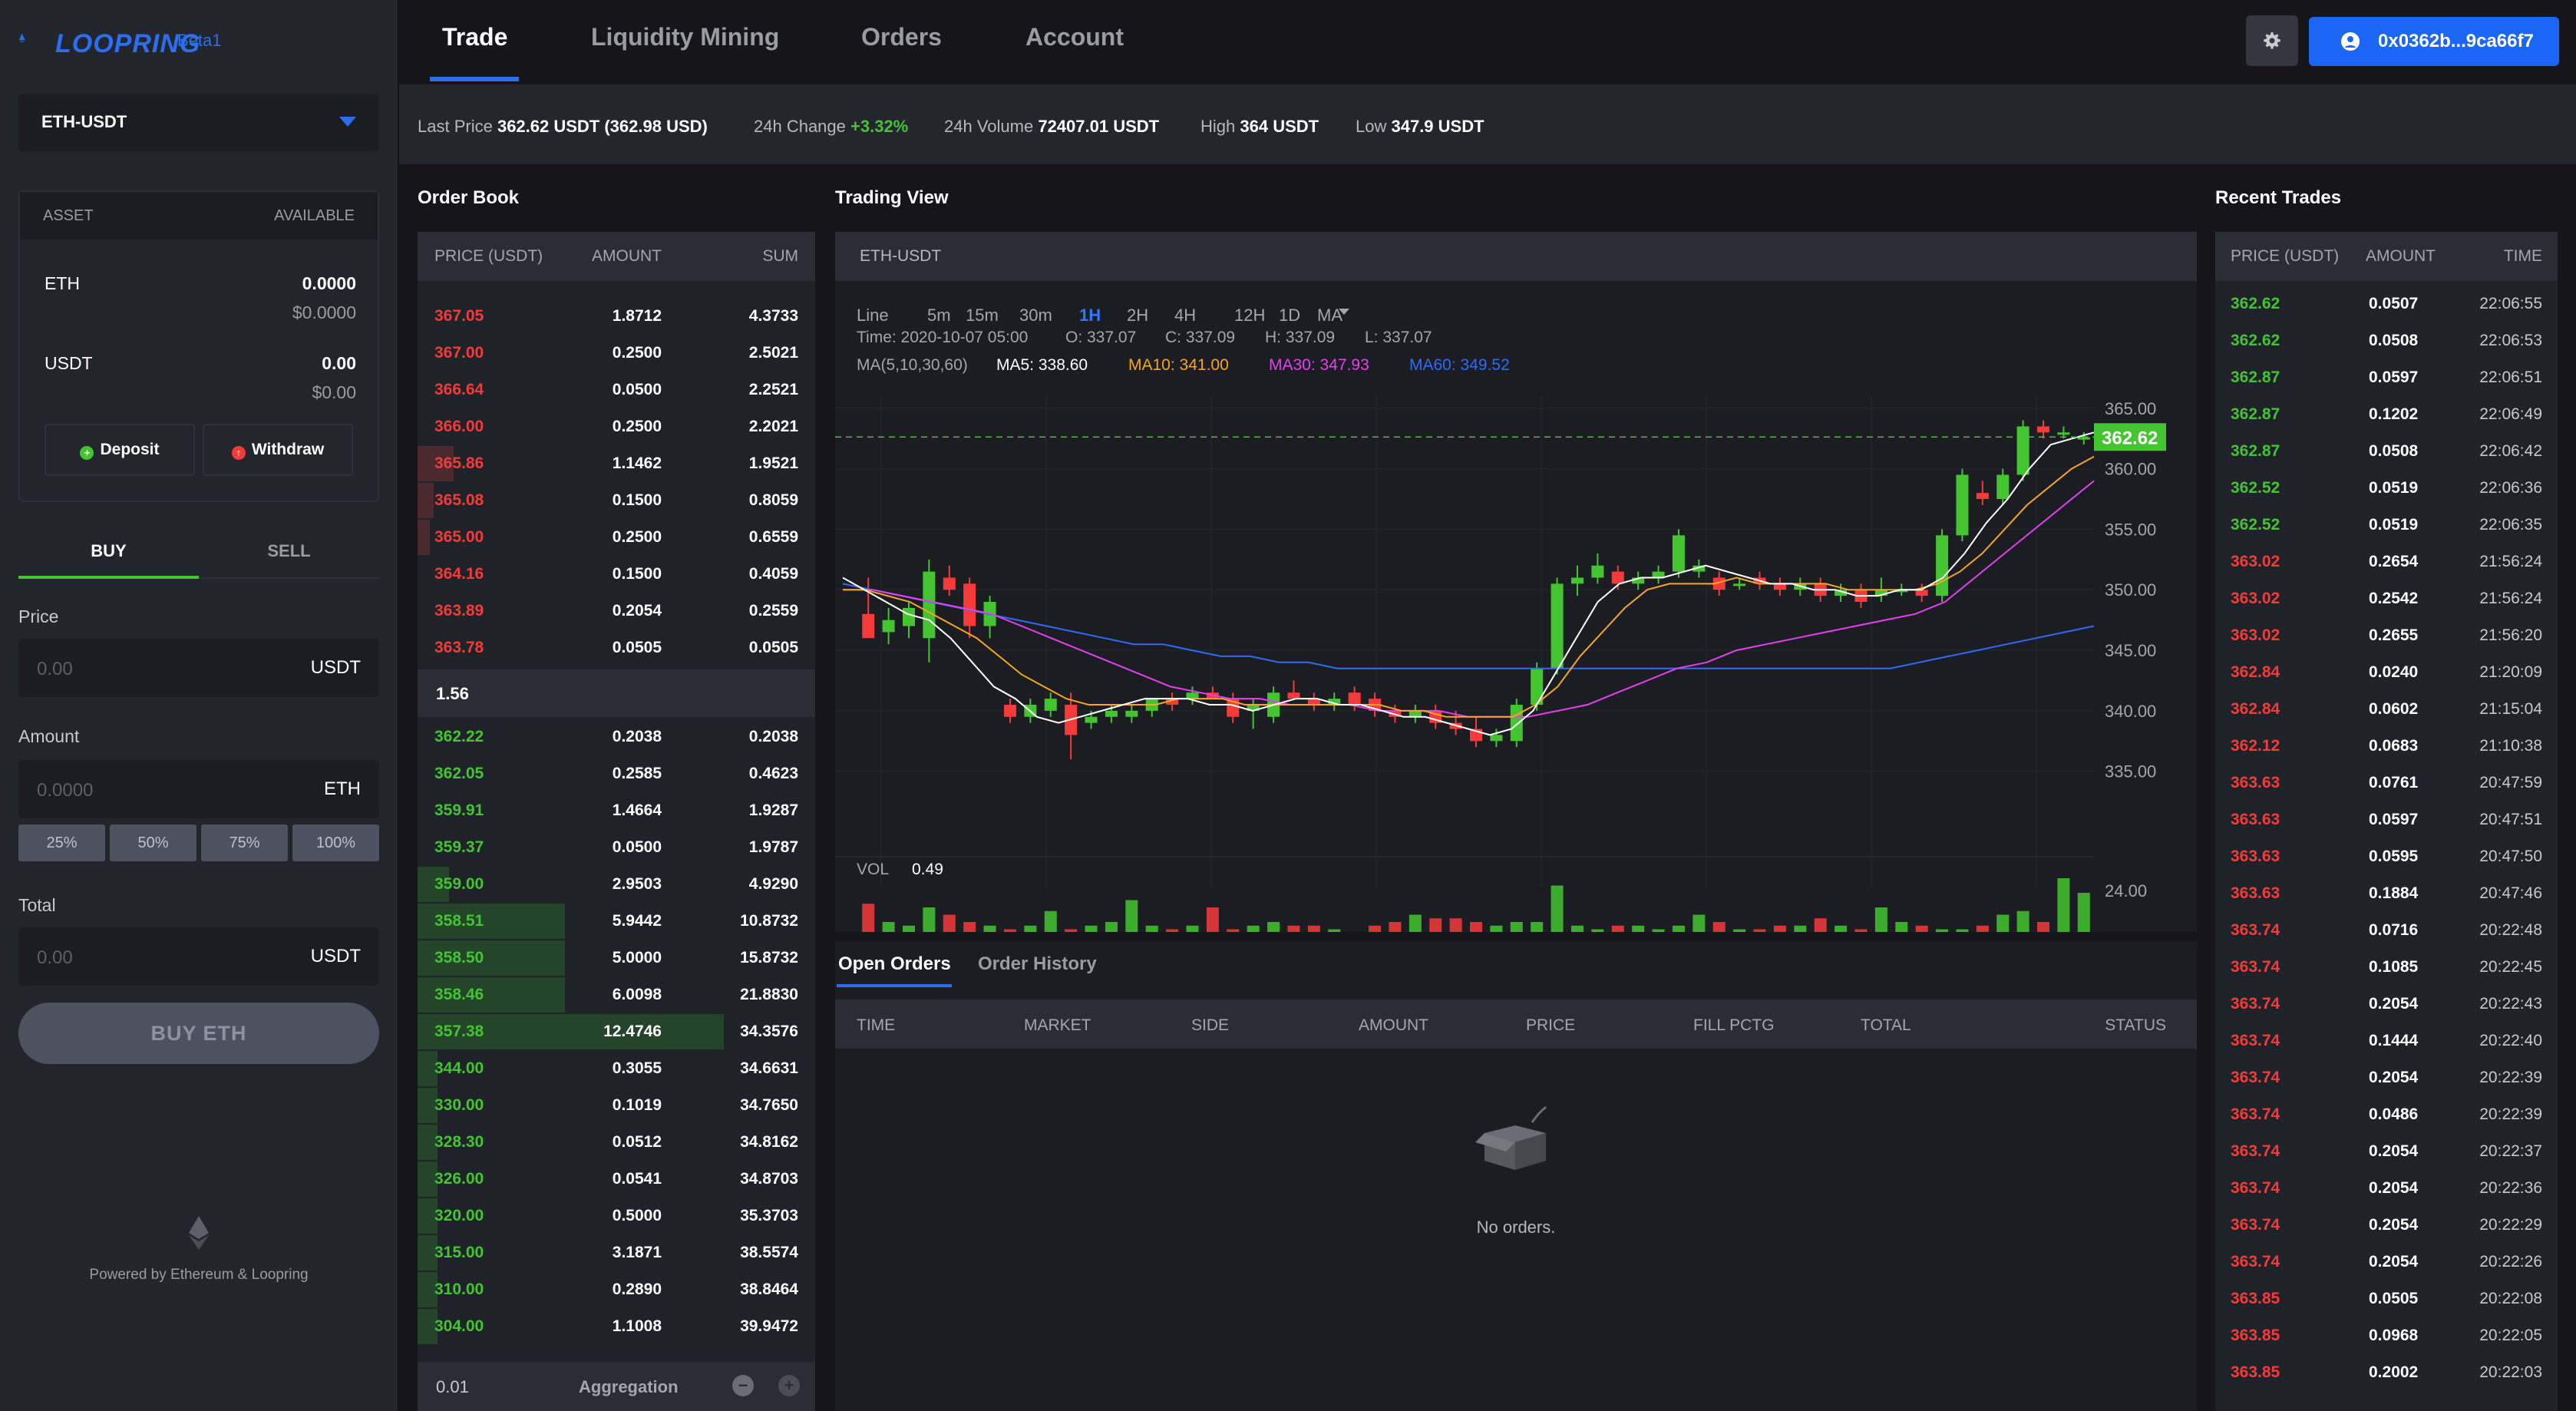  I want to click on minus-icon: −, so click(743, 1386).